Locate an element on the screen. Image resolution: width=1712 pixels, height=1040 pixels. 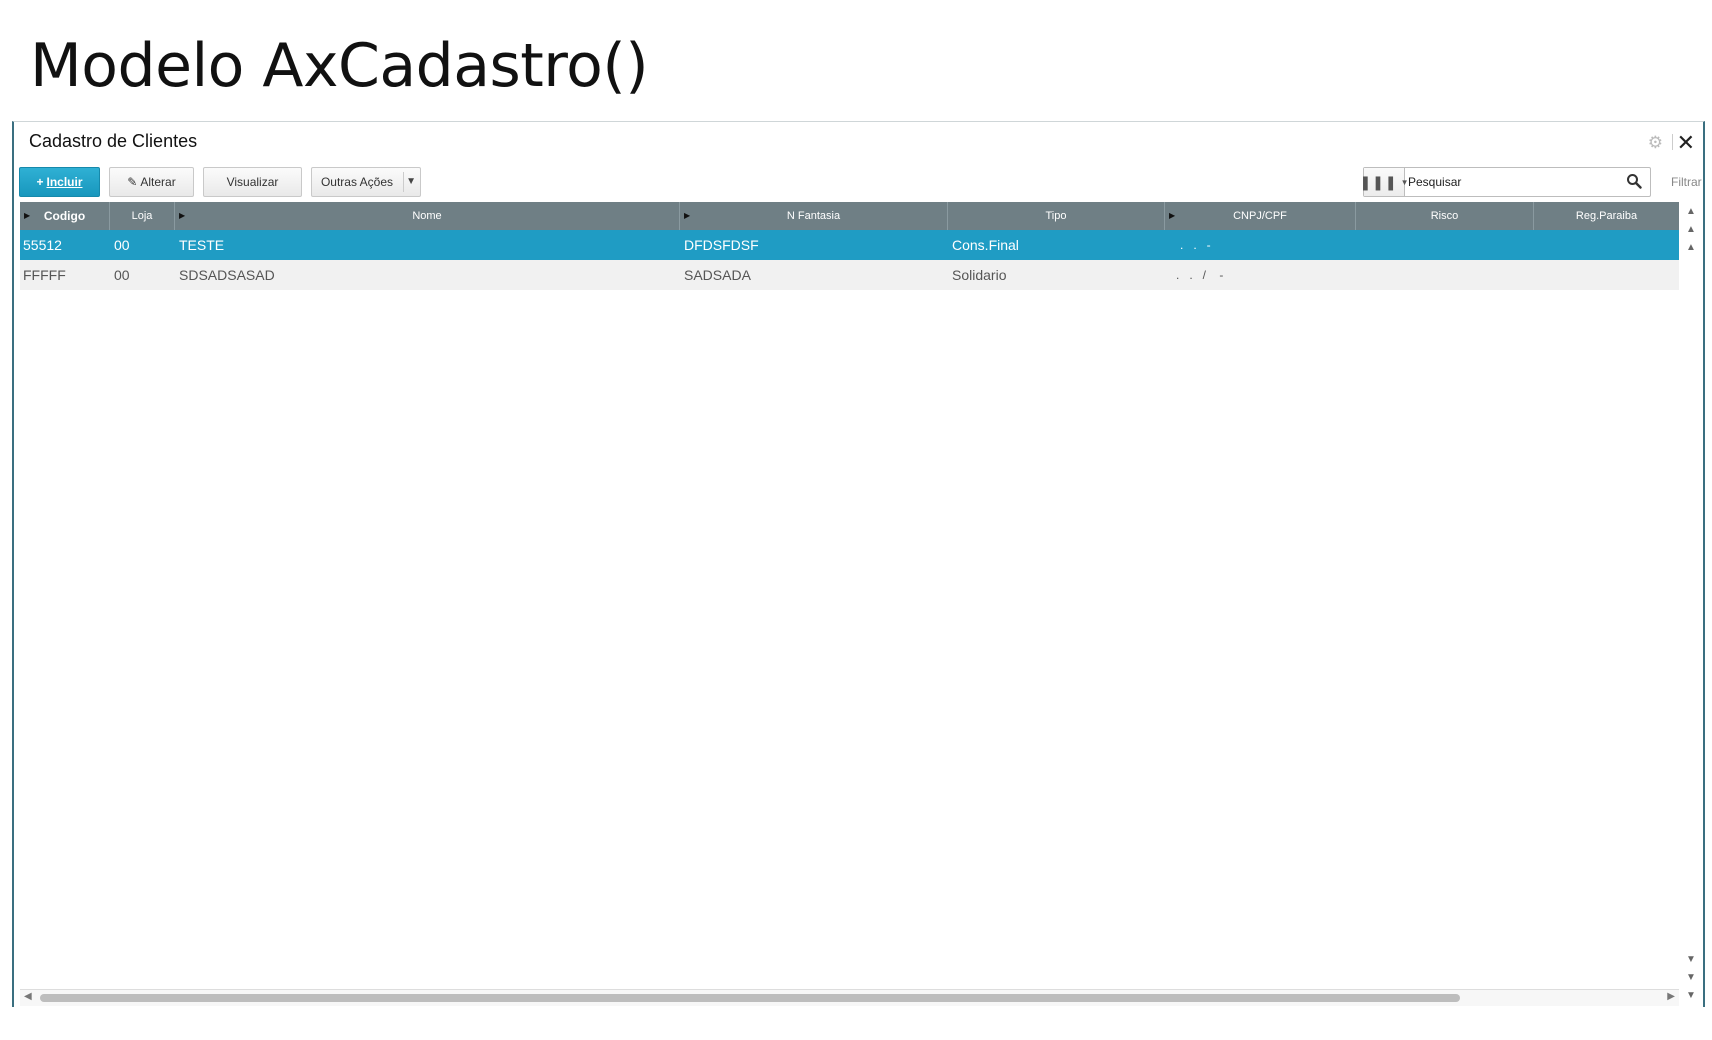
column-header-label: CNPJ/CPF is located at coordinates (1260, 216).